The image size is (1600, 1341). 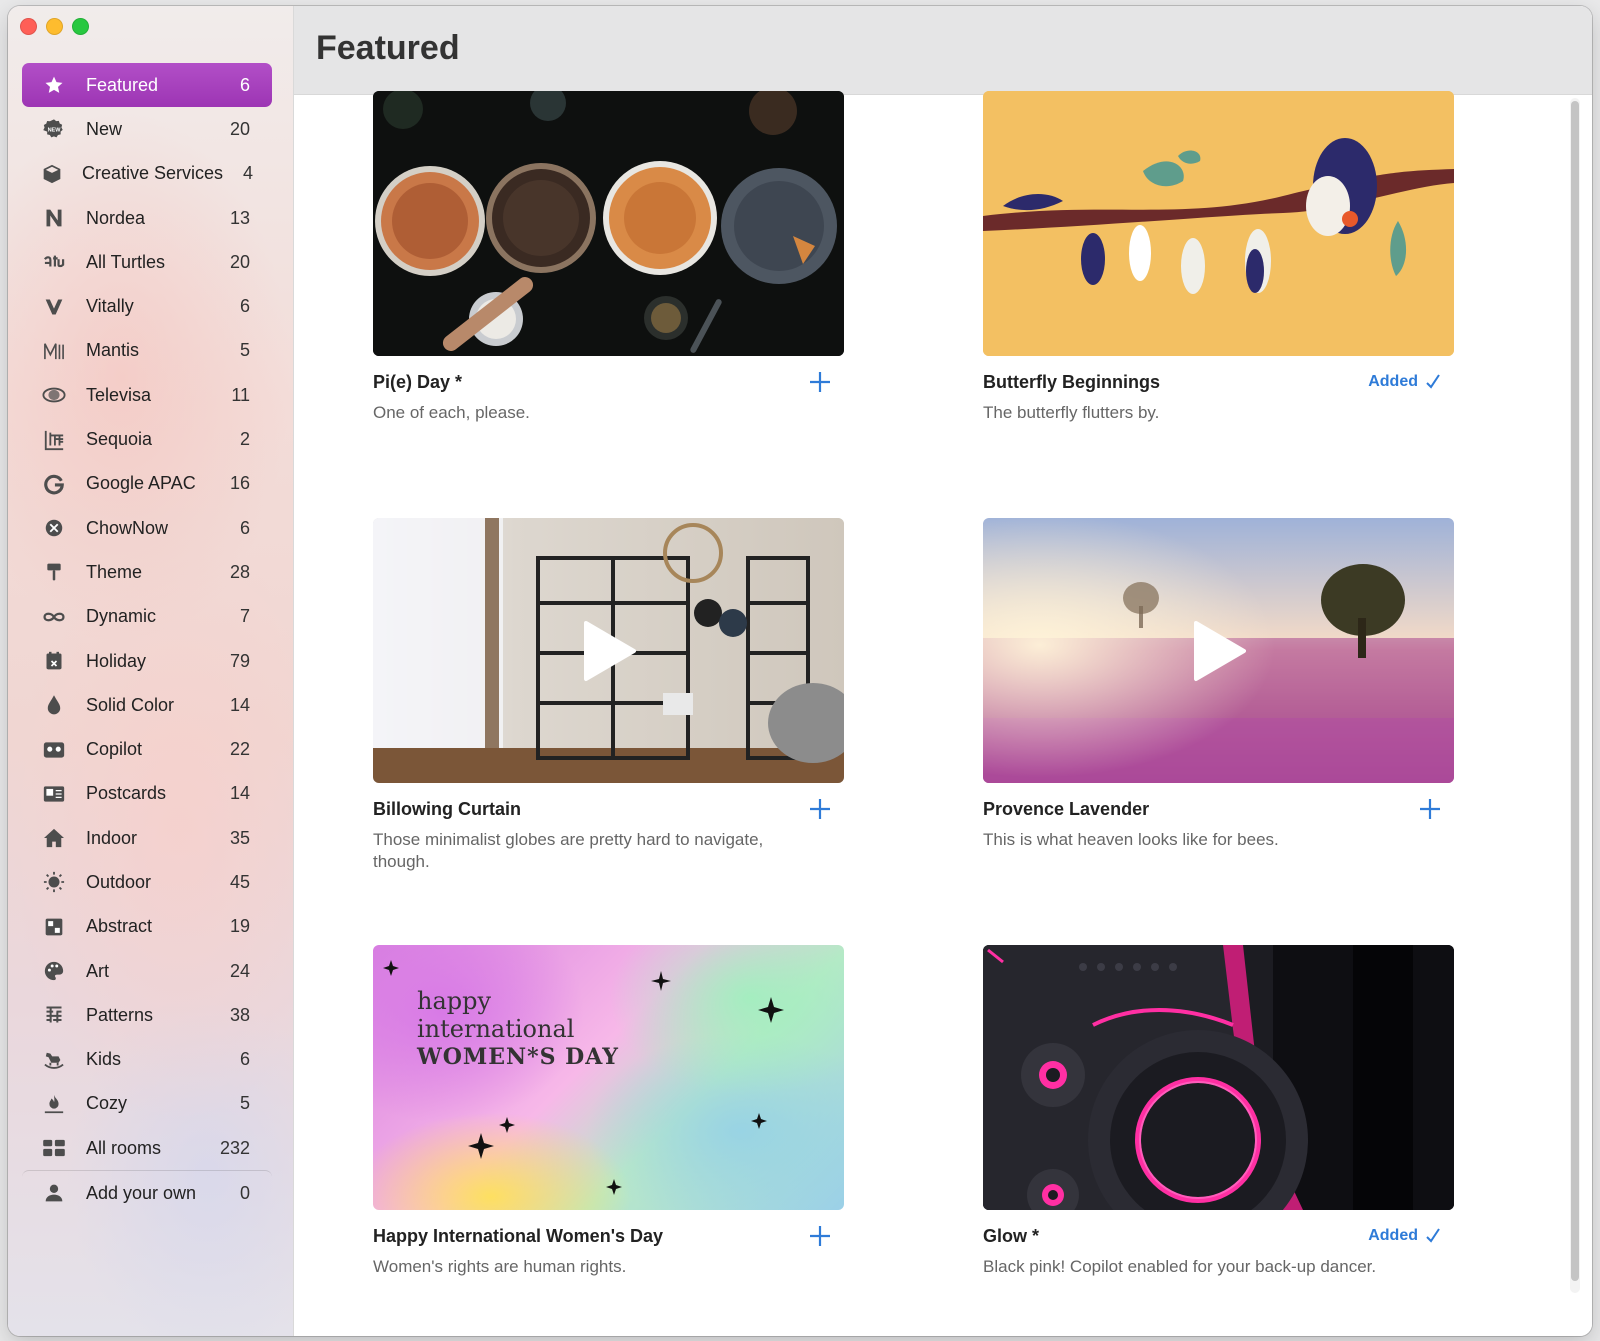 I want to click on card-title: Glow *, so click(x=1011, y=1235).